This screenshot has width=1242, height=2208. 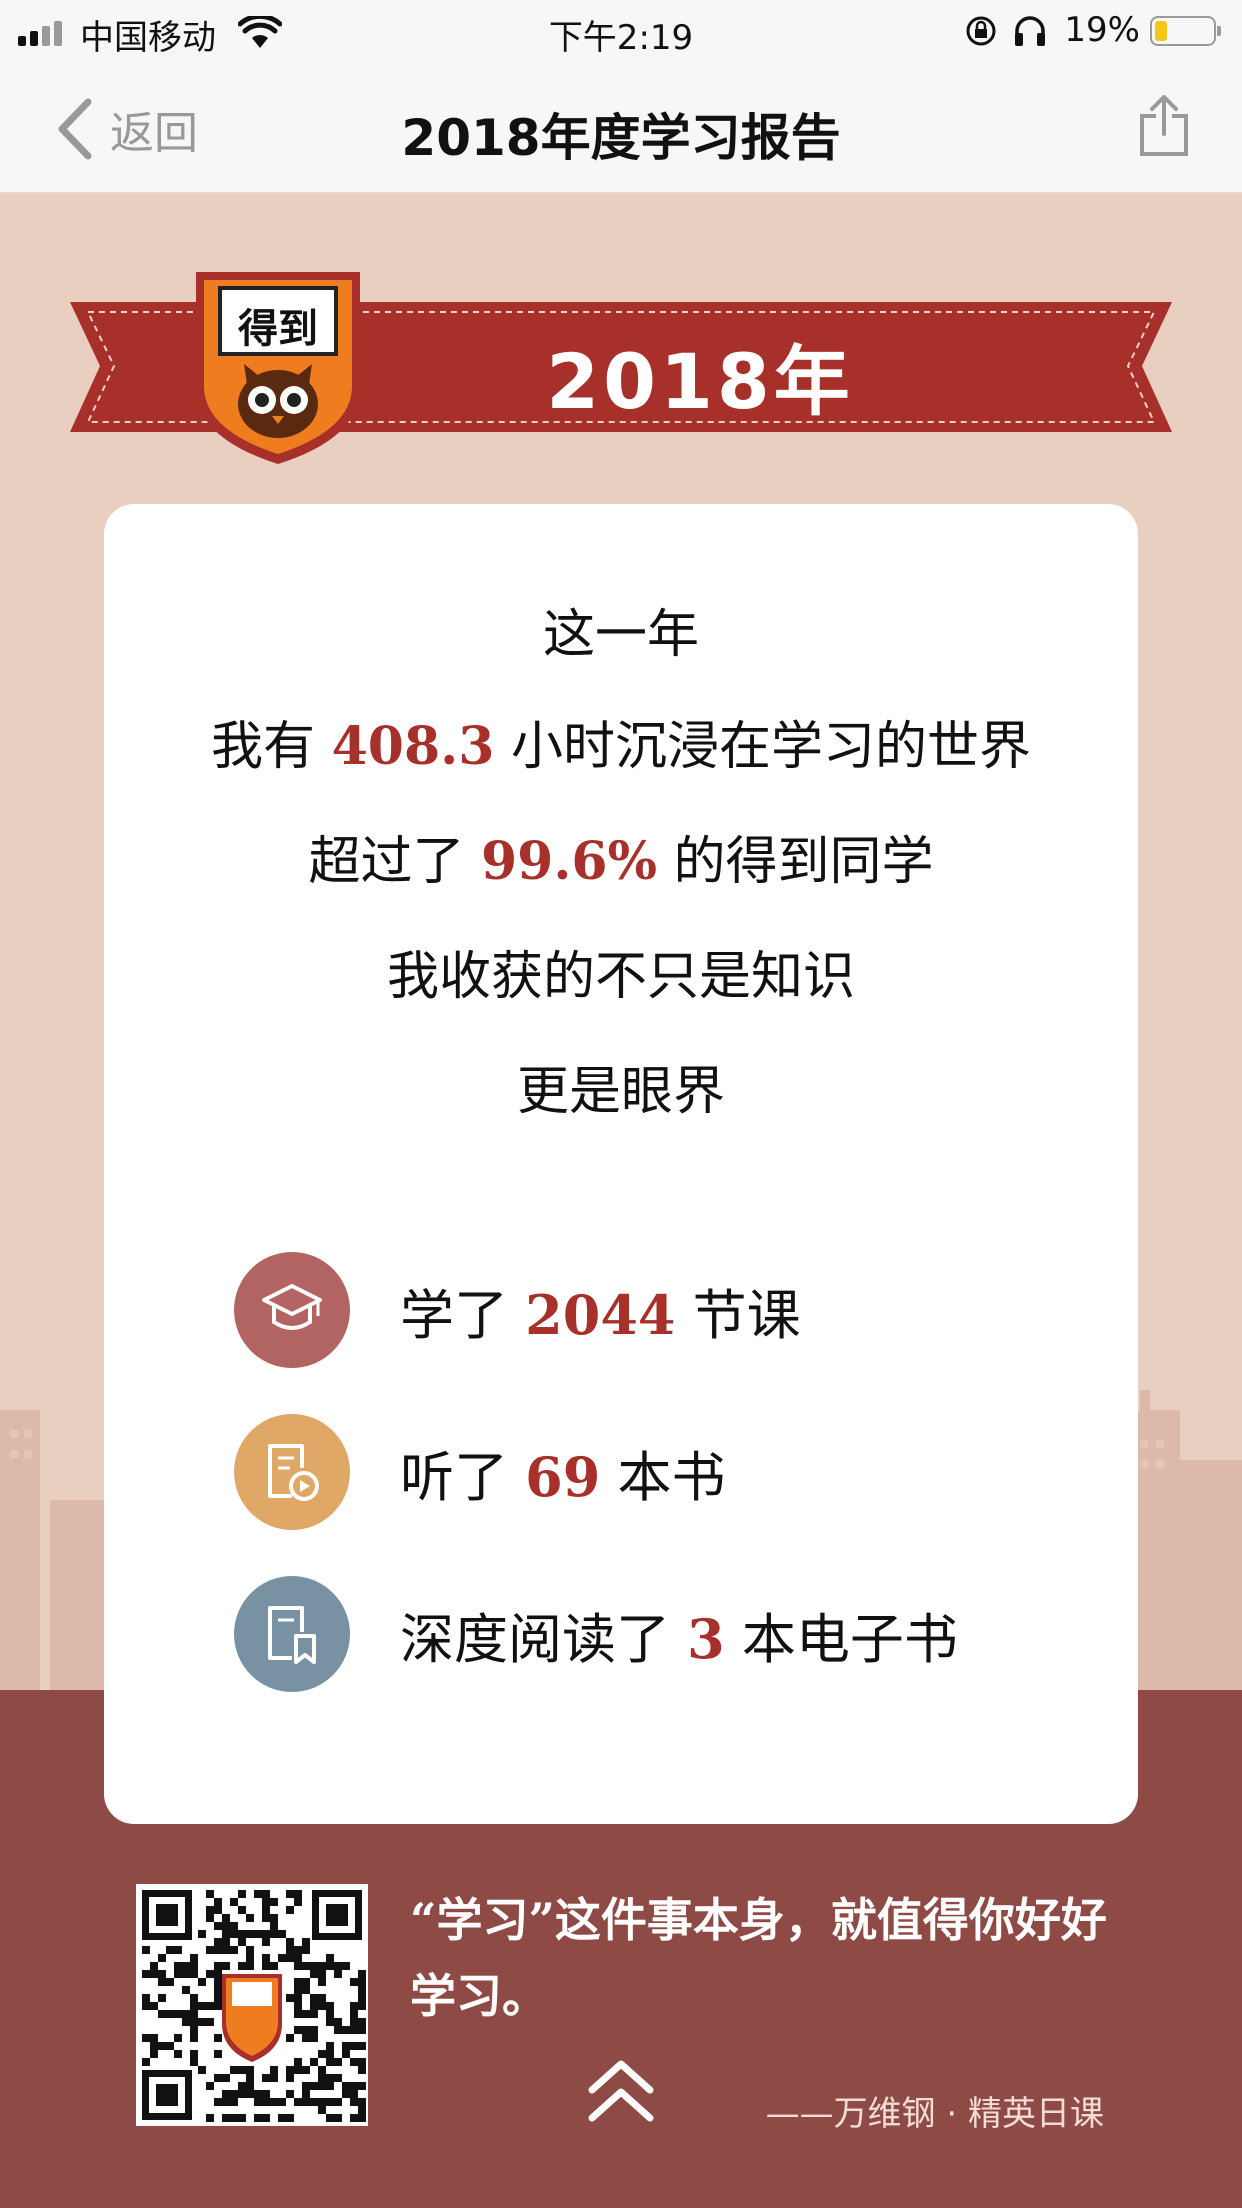 I want to click on ebooks-value: 3, so click(x=706, y=1638).